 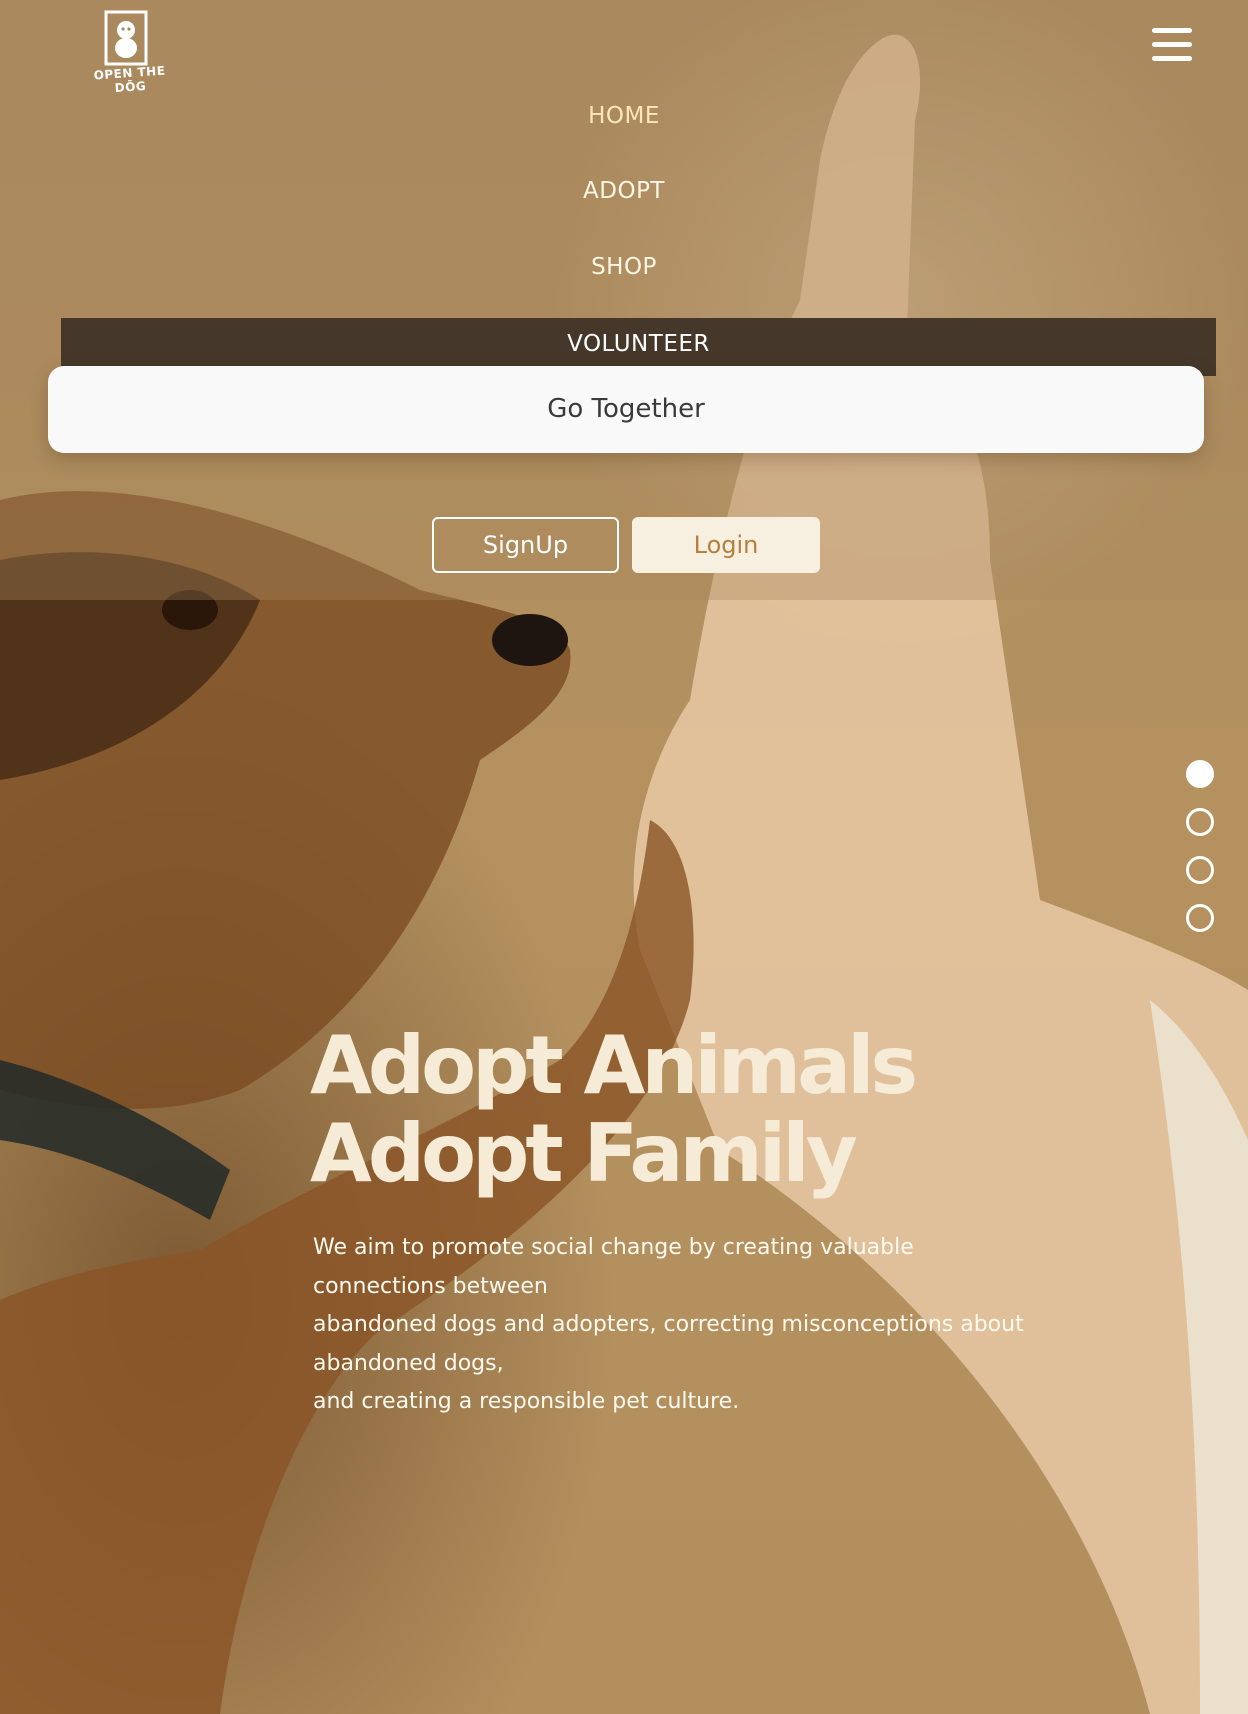 What do you see at coordinates (726, 545) in the screenshot?
I see `login-button: Login` at bounding box center [726, 545].